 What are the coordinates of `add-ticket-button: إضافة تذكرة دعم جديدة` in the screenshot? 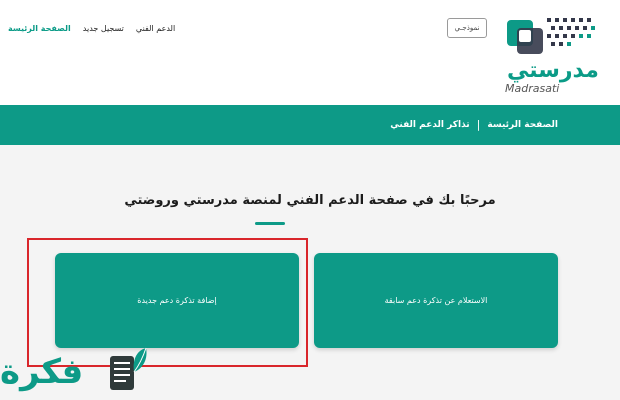 It's located at (177, 300).